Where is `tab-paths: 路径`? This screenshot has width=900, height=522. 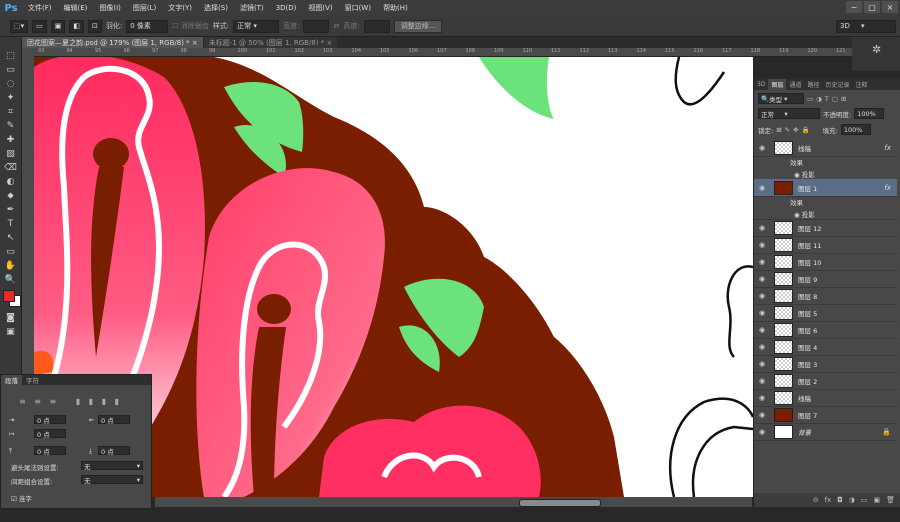 tab-paths: 路径 is located at coordinates (813, 84).